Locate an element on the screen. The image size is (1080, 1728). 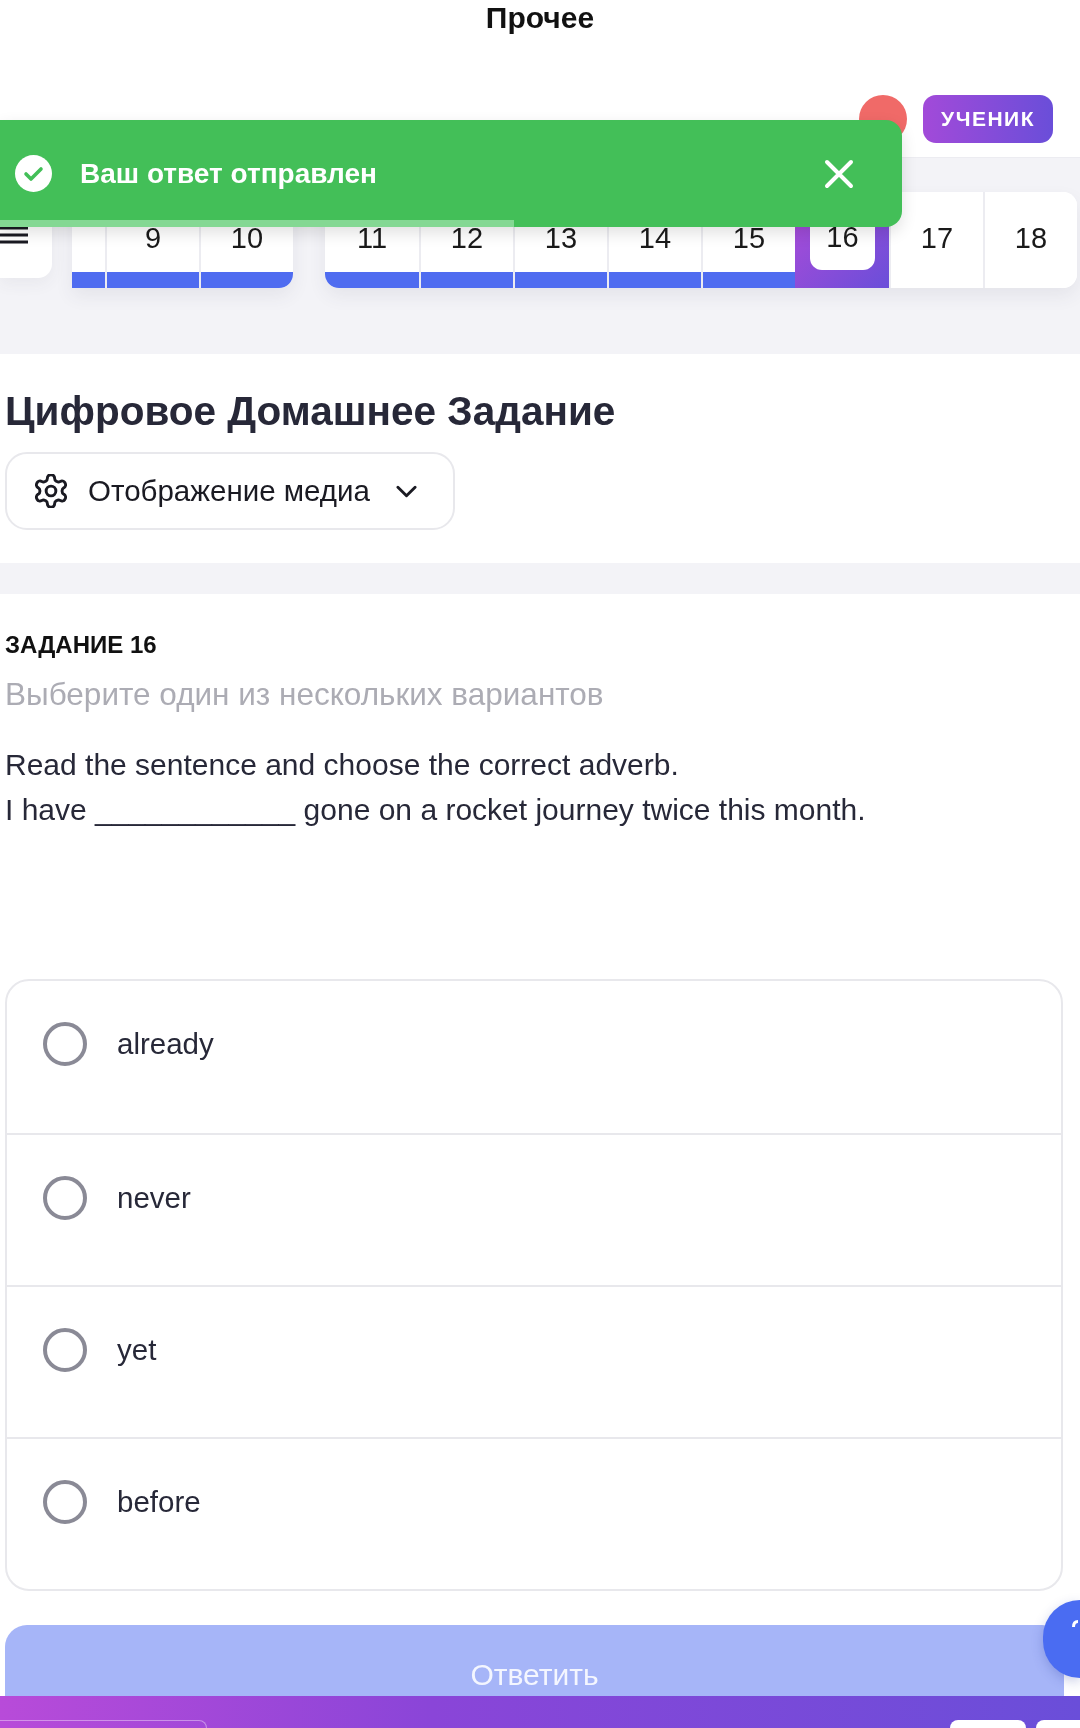
media-dropdown: Отображение медиа is located at coordinates (230, 491).